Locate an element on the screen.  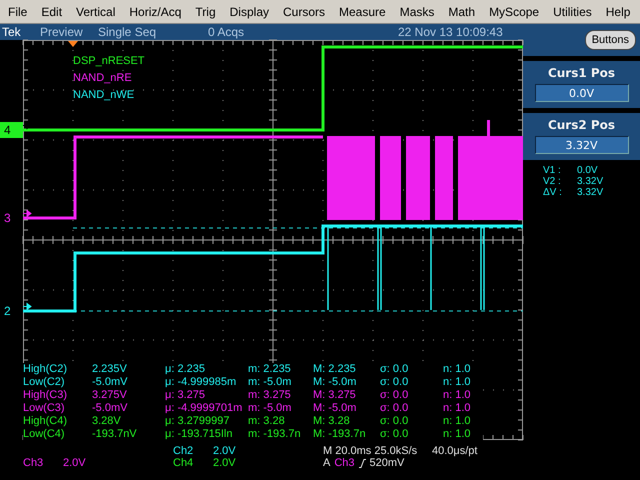
channel-scale-label: Ch2 is located at coordinates (183, 451).